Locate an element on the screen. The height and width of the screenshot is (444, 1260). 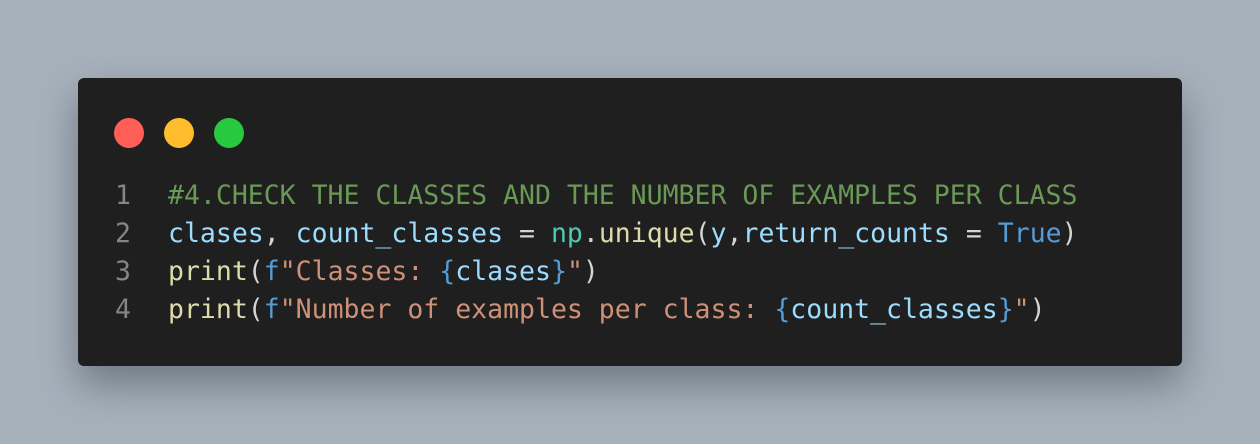
minimize-dot-icon is located at coordinates (179, 133).